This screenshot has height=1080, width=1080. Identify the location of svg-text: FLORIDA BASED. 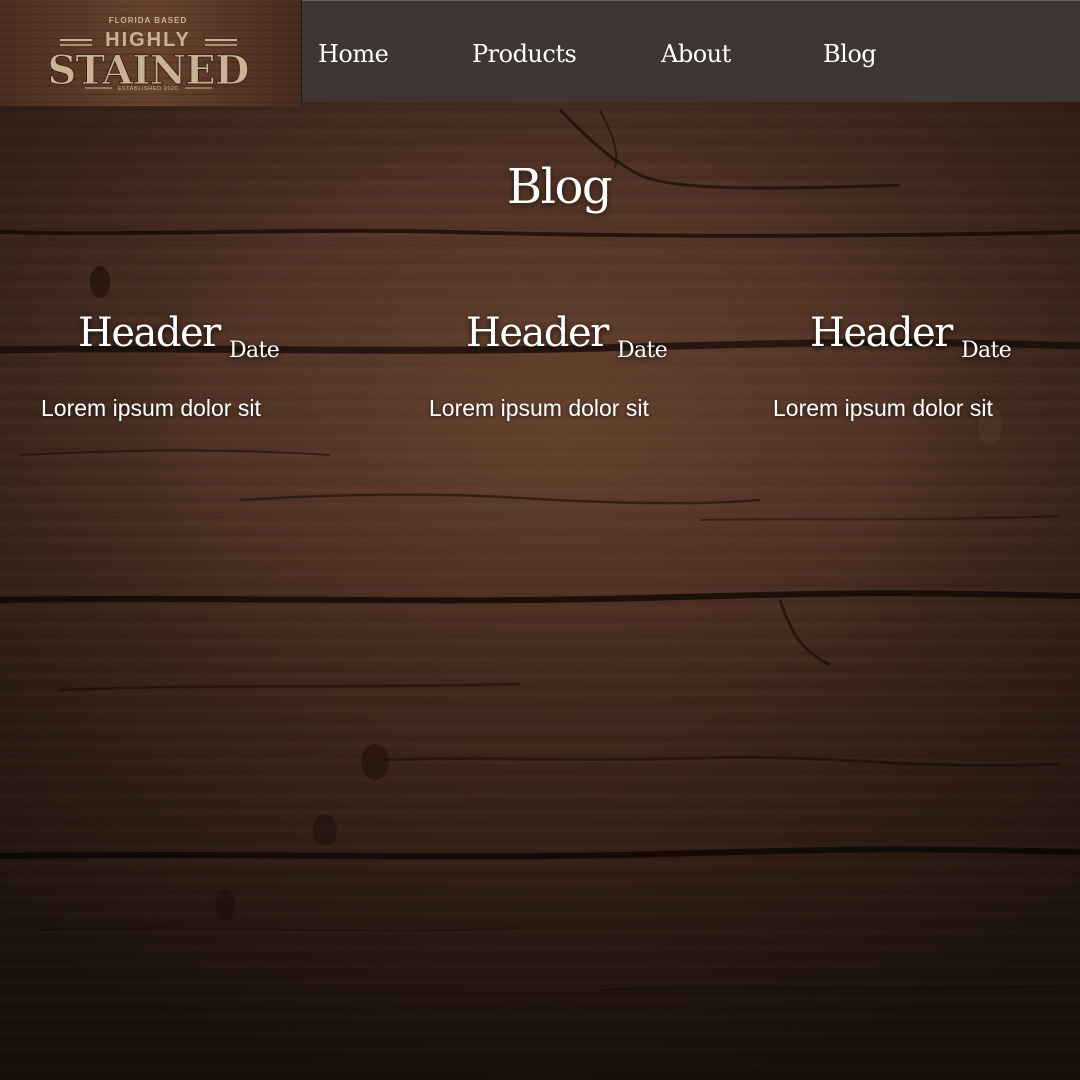
(148, 20).